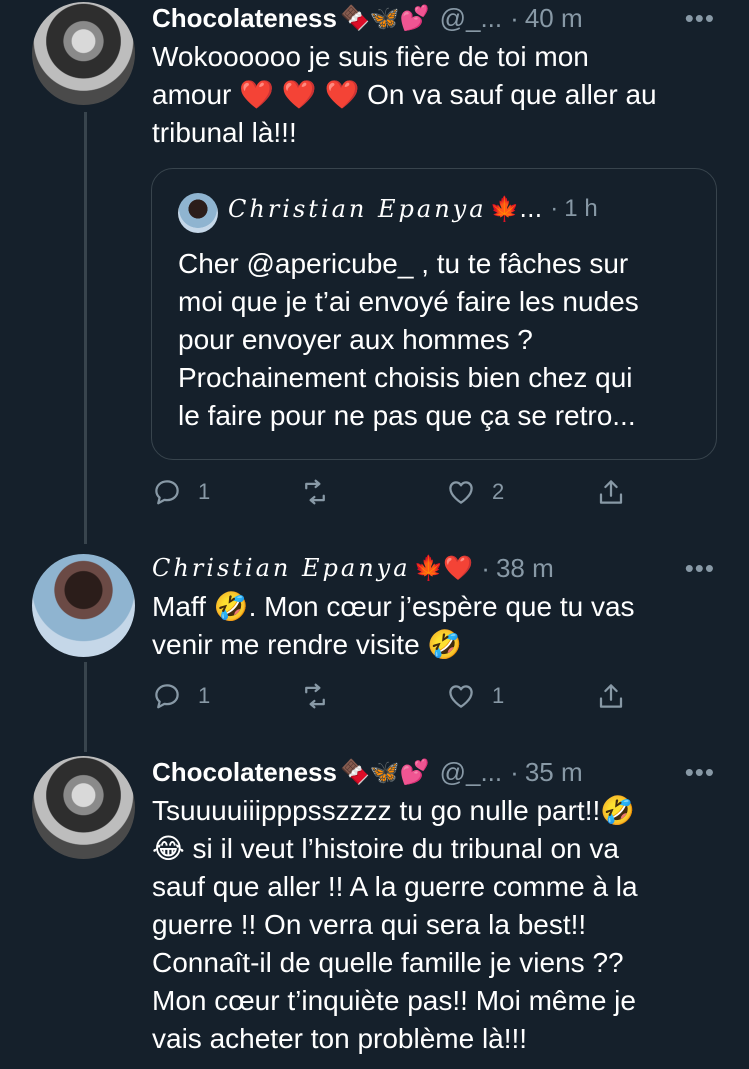 This screenshot has height=1069, width=749. What do you see at coordinates (402, 492) in the screenshot?
I see `tweet-actions: 1 2` at bounding box center [402, 492].